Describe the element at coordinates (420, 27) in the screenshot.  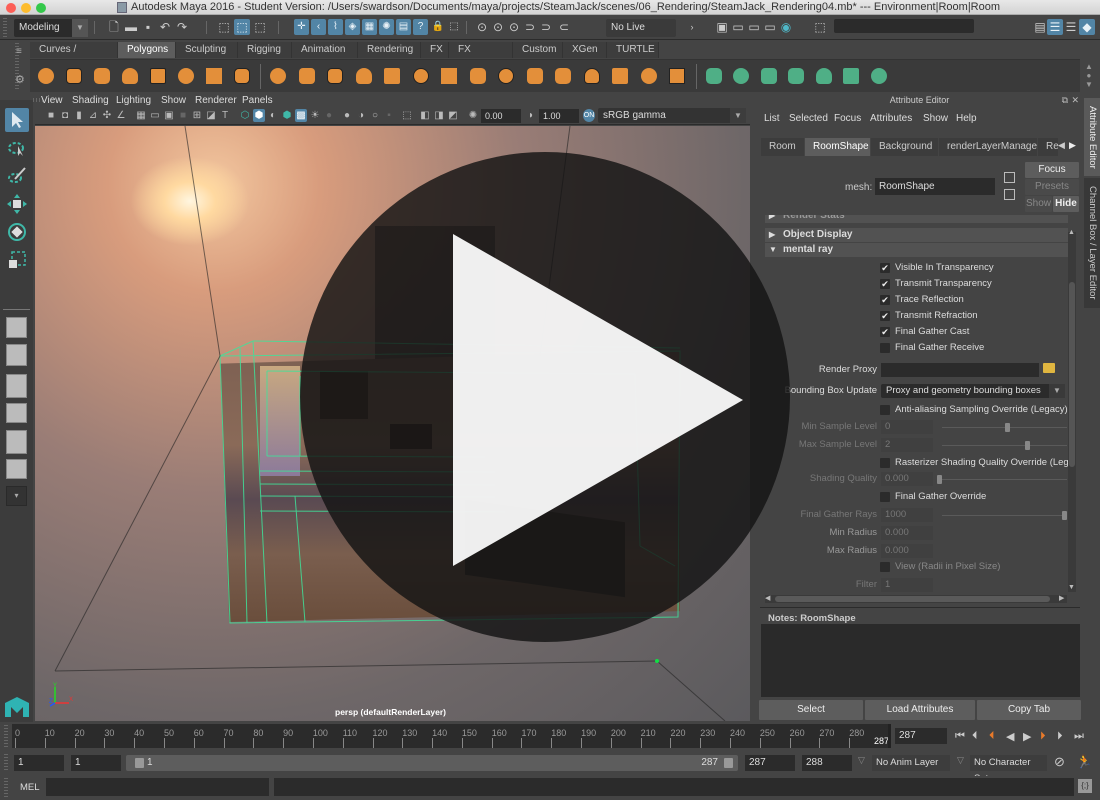
I see `help-icon: ?` at that location.